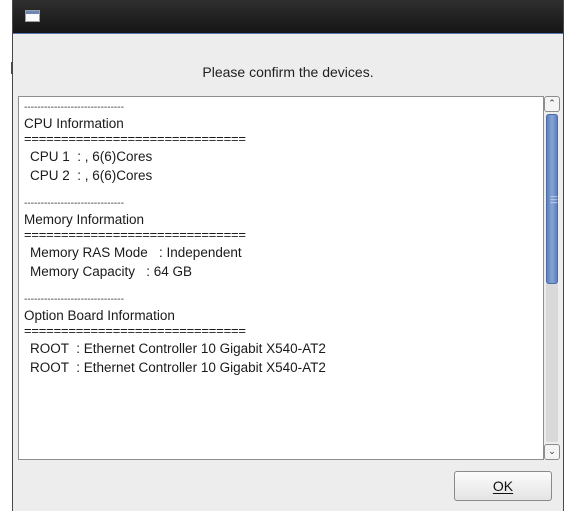  Describe the element at coordinates (288, 17) in the screenshot. I see `title-bar` at that location.